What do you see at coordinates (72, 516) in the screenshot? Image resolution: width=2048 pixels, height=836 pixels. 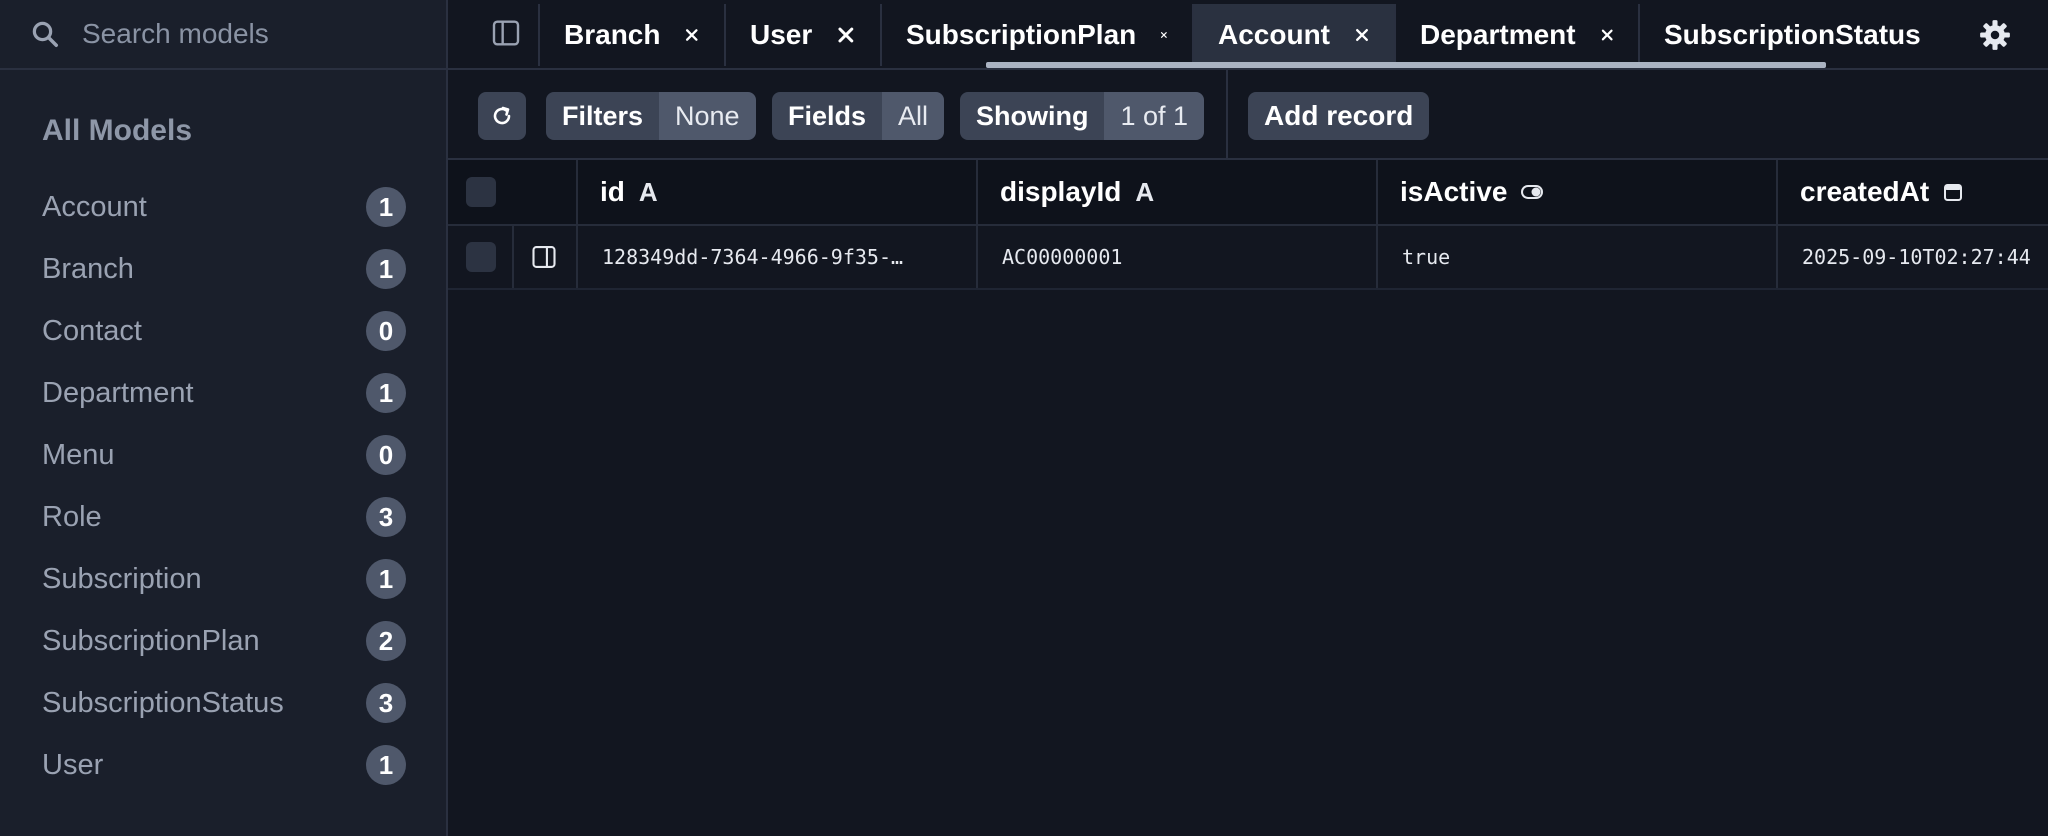 I see `model-label: Role` at bounding box center [72, 516].